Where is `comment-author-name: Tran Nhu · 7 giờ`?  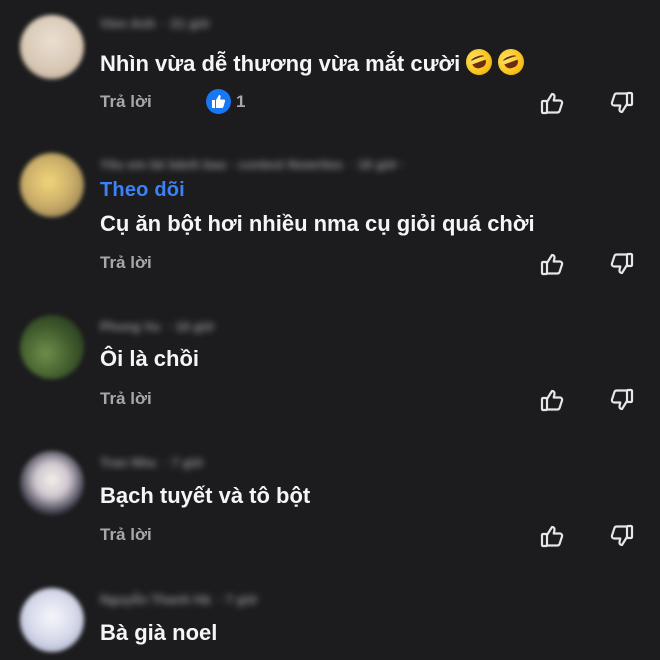
comment-author-name: Tran Nhu · 7 giờ is located at coordinates (151, 462).